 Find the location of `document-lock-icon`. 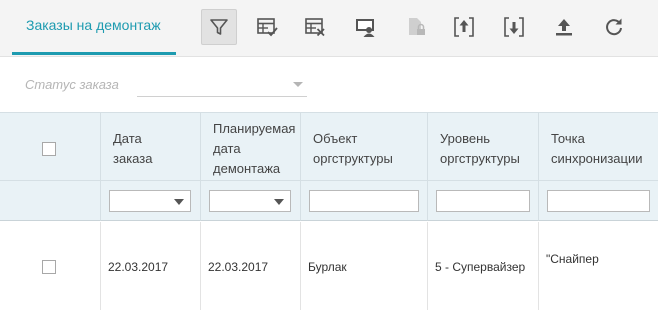

document-lock-icon is located at coordinates (417, 26).